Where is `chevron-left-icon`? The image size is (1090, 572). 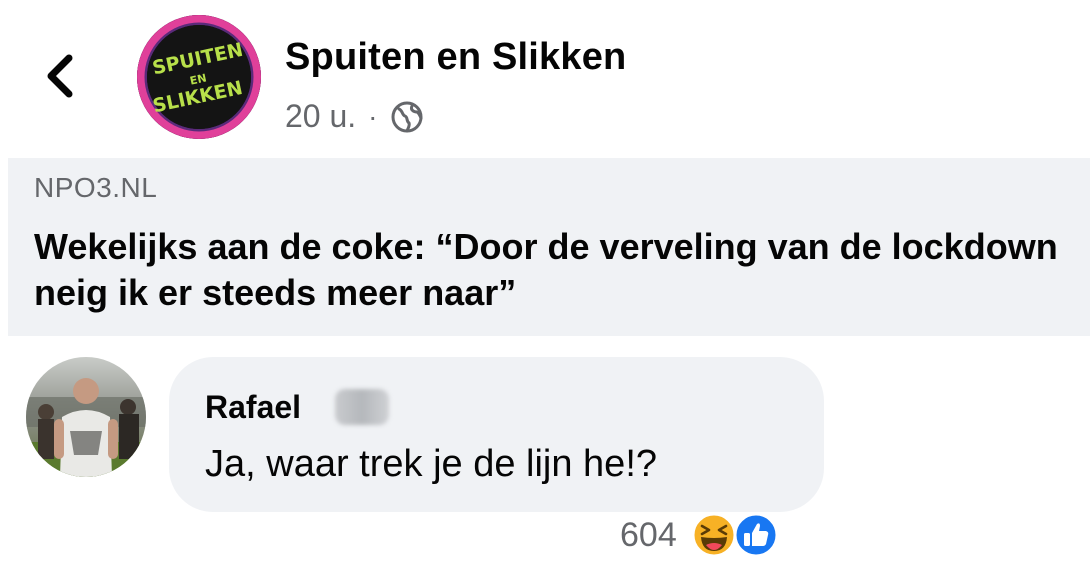 chevron-left-icon is located at coordinates (60, 76).